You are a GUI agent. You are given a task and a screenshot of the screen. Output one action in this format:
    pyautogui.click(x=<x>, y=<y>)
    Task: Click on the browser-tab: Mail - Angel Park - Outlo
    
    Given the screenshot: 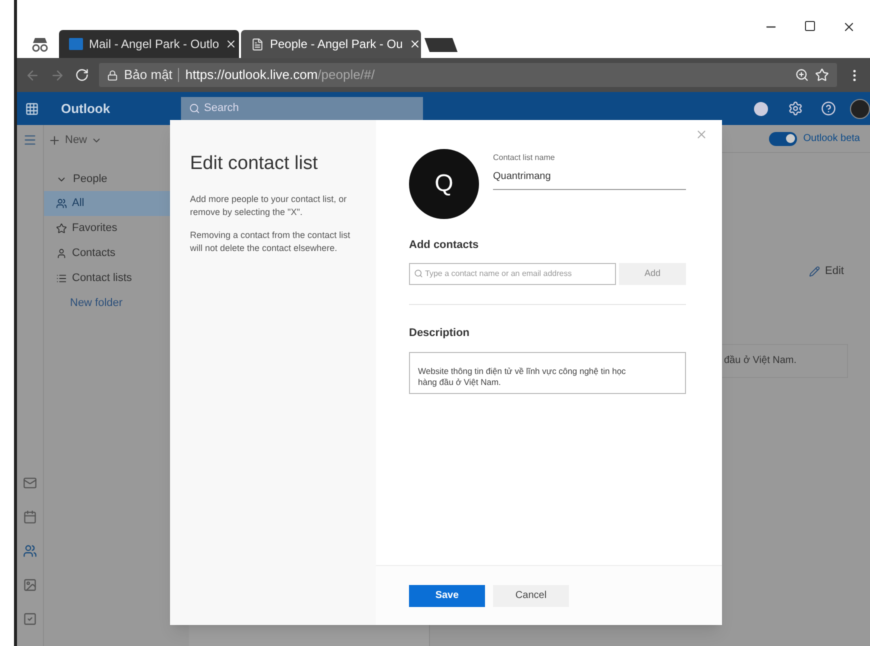 What is the action you would take?
    pyautogui.click(x=149, y=44)
    